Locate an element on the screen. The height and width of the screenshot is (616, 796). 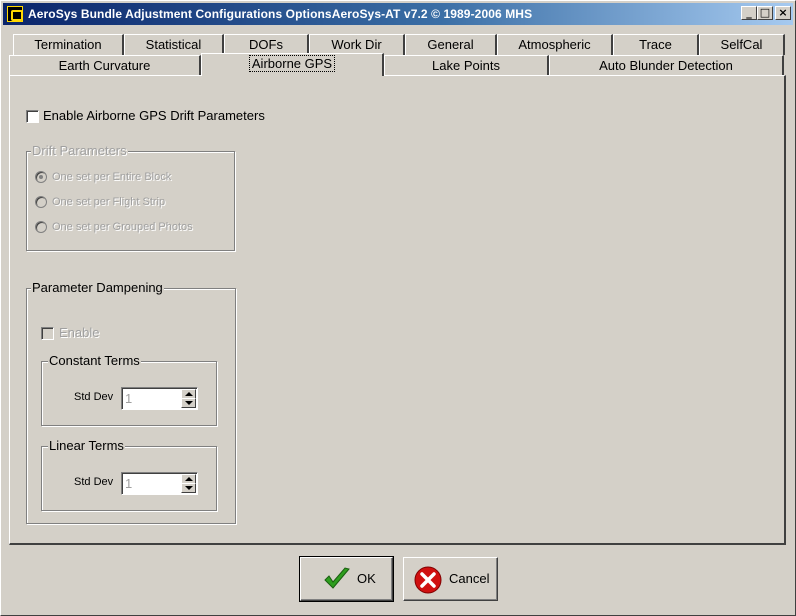
checkmark-icon is located at coordinates (337, 578).